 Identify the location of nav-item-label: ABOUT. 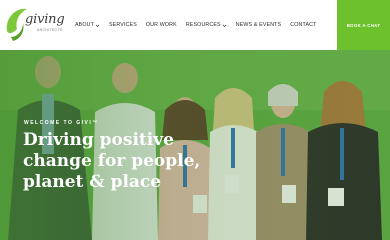
(84, 25).